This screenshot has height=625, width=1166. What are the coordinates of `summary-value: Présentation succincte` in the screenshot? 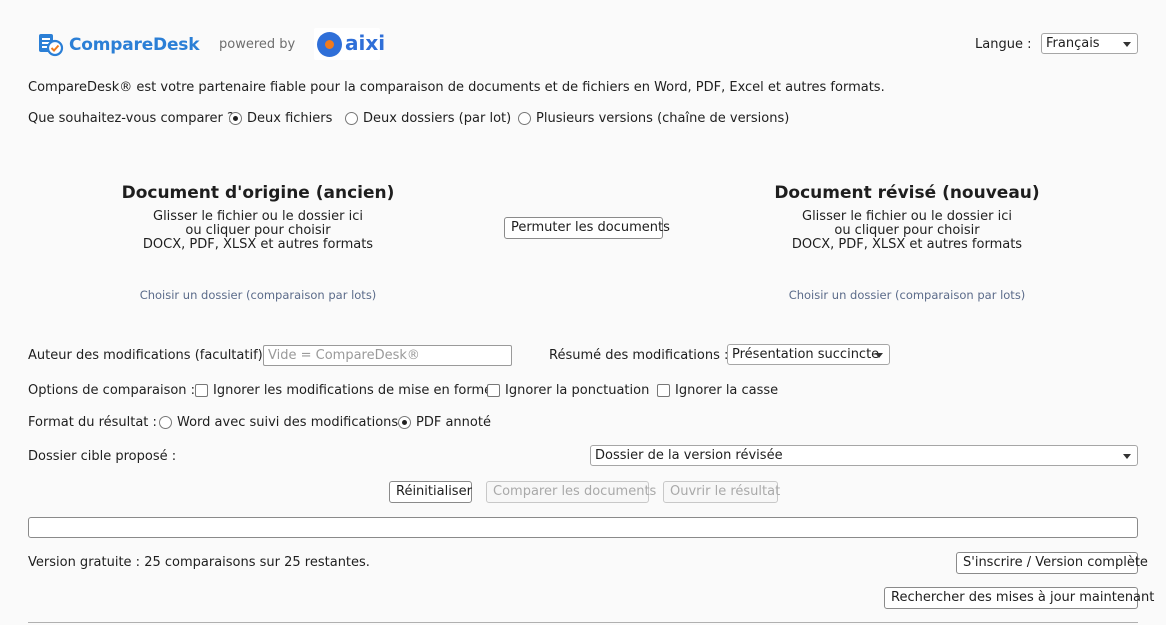 It's located at (806, 354).